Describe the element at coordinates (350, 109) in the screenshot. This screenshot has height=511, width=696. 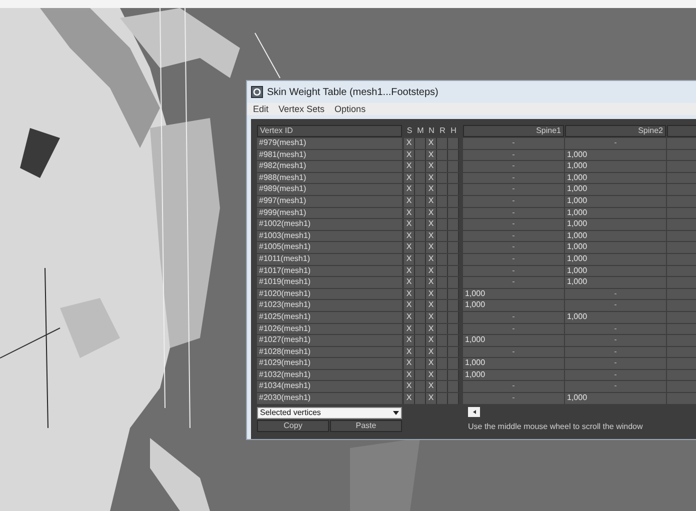
I see `menu-item: Options` at that location.